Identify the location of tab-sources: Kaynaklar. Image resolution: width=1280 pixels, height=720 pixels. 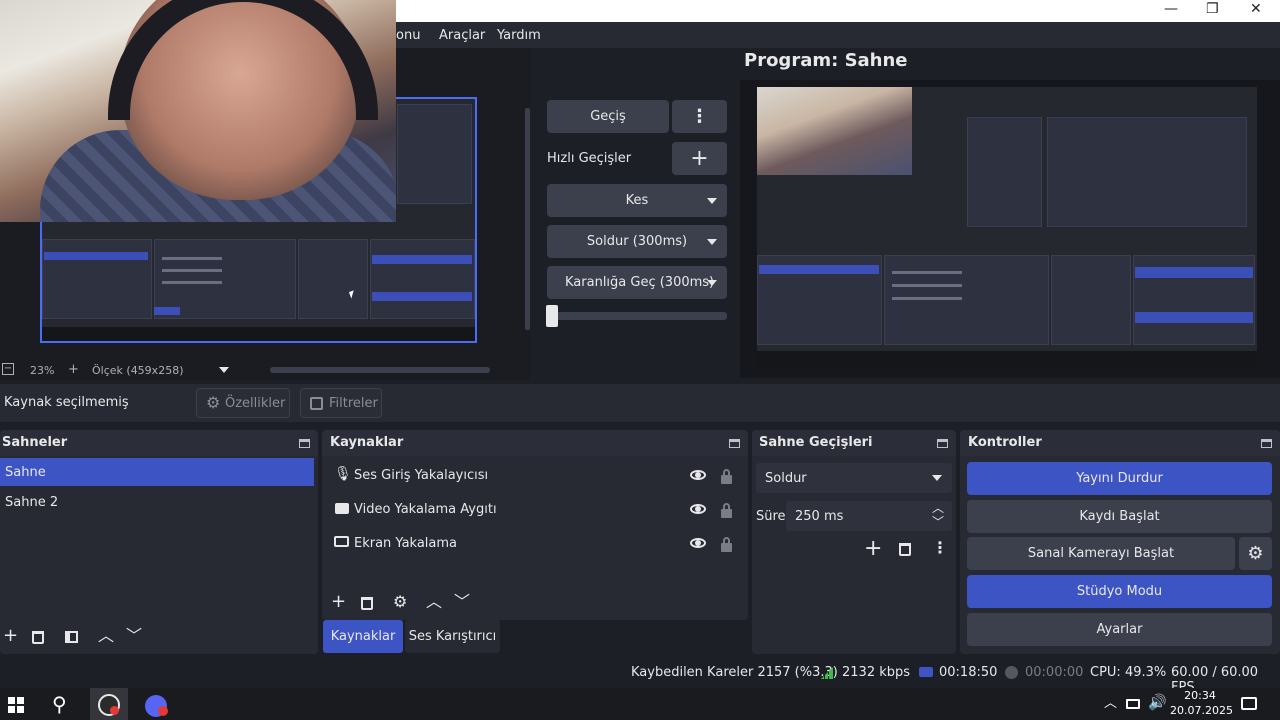
(363, 636).